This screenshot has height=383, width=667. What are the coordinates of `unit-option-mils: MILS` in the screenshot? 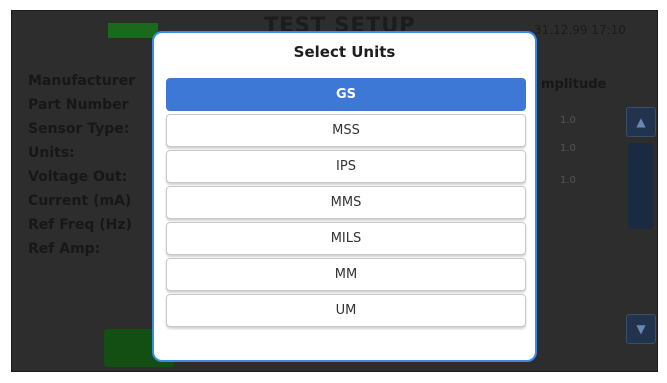 It's located at (346, 238).